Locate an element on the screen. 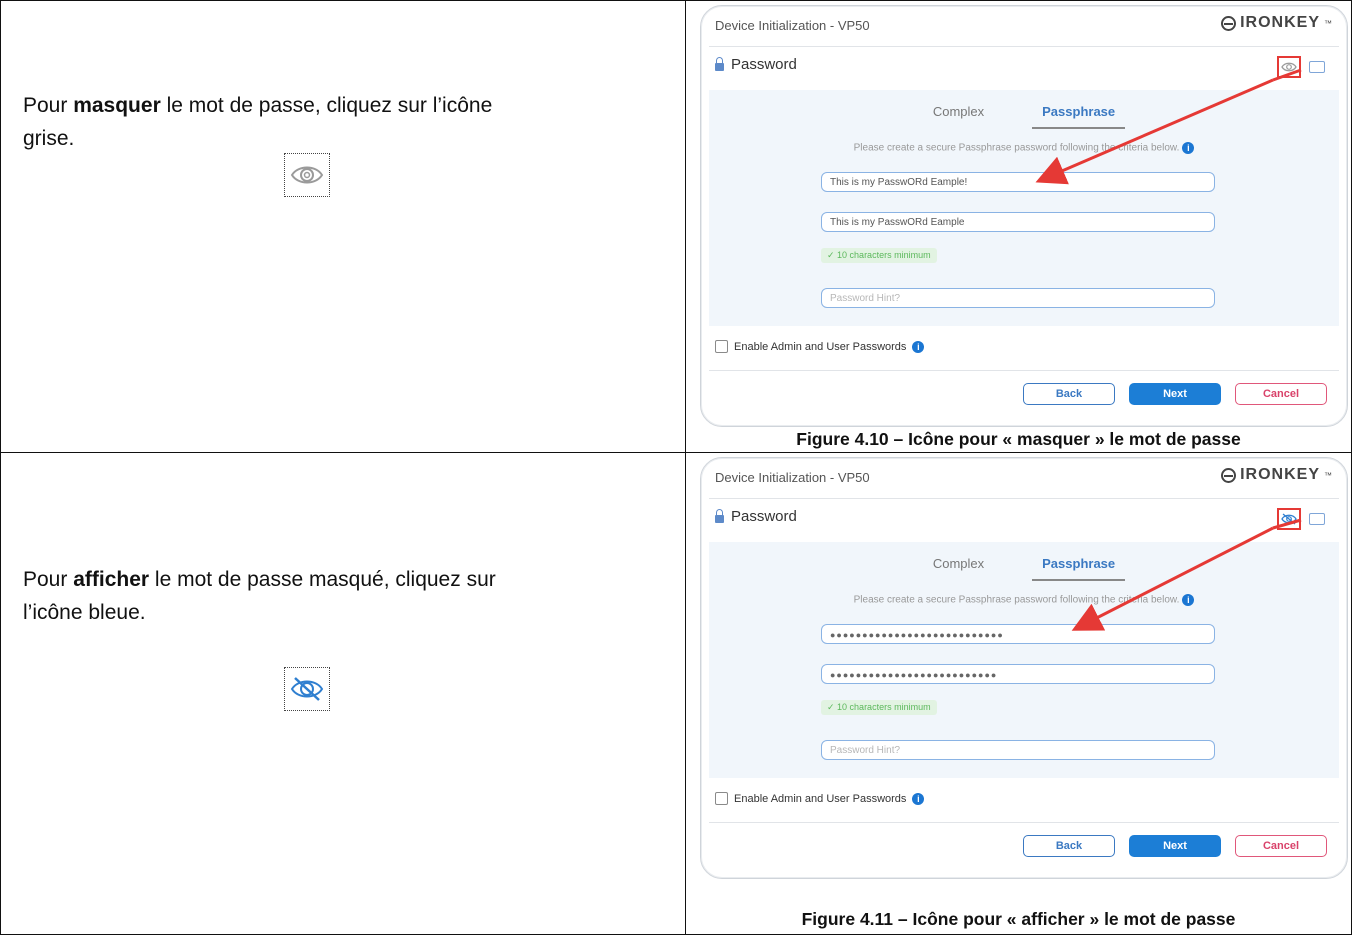  password-field: This is my PasswORd Eample! is located at coordinates (1018, 182).